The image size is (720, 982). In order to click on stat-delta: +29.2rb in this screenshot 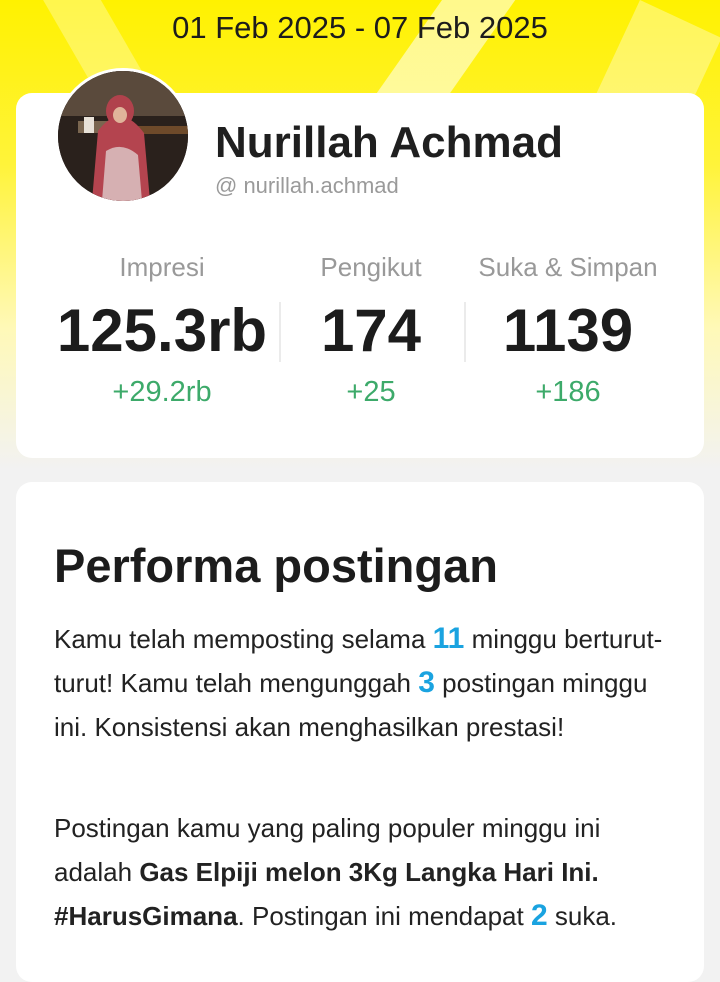, I will do `click(162, 392)`.